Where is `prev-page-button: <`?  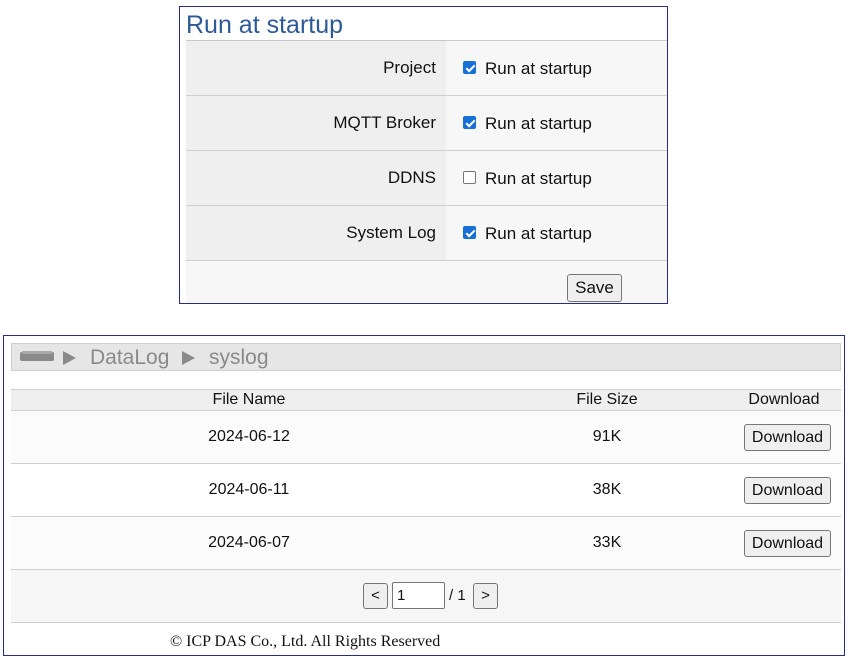 prev-page-button: < is located at coordinates (375, 596).